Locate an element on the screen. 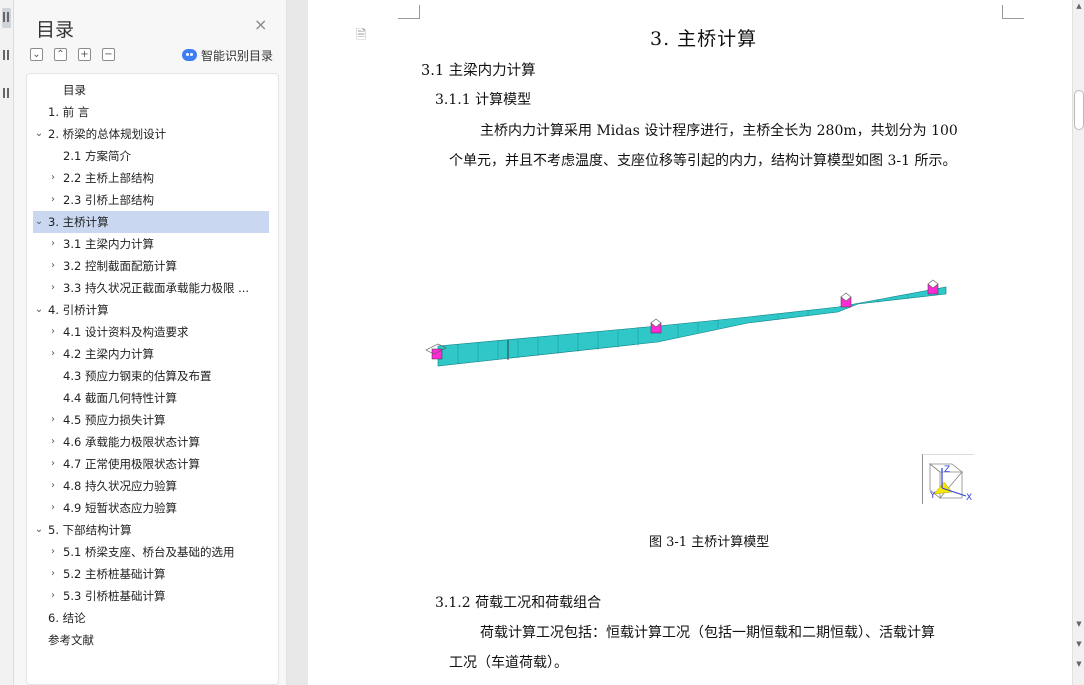 The width and height of the screenshot is (1084, 685). toc-item: › 5.2 主桥桩基础计算 is located at coordinates (151, 574).